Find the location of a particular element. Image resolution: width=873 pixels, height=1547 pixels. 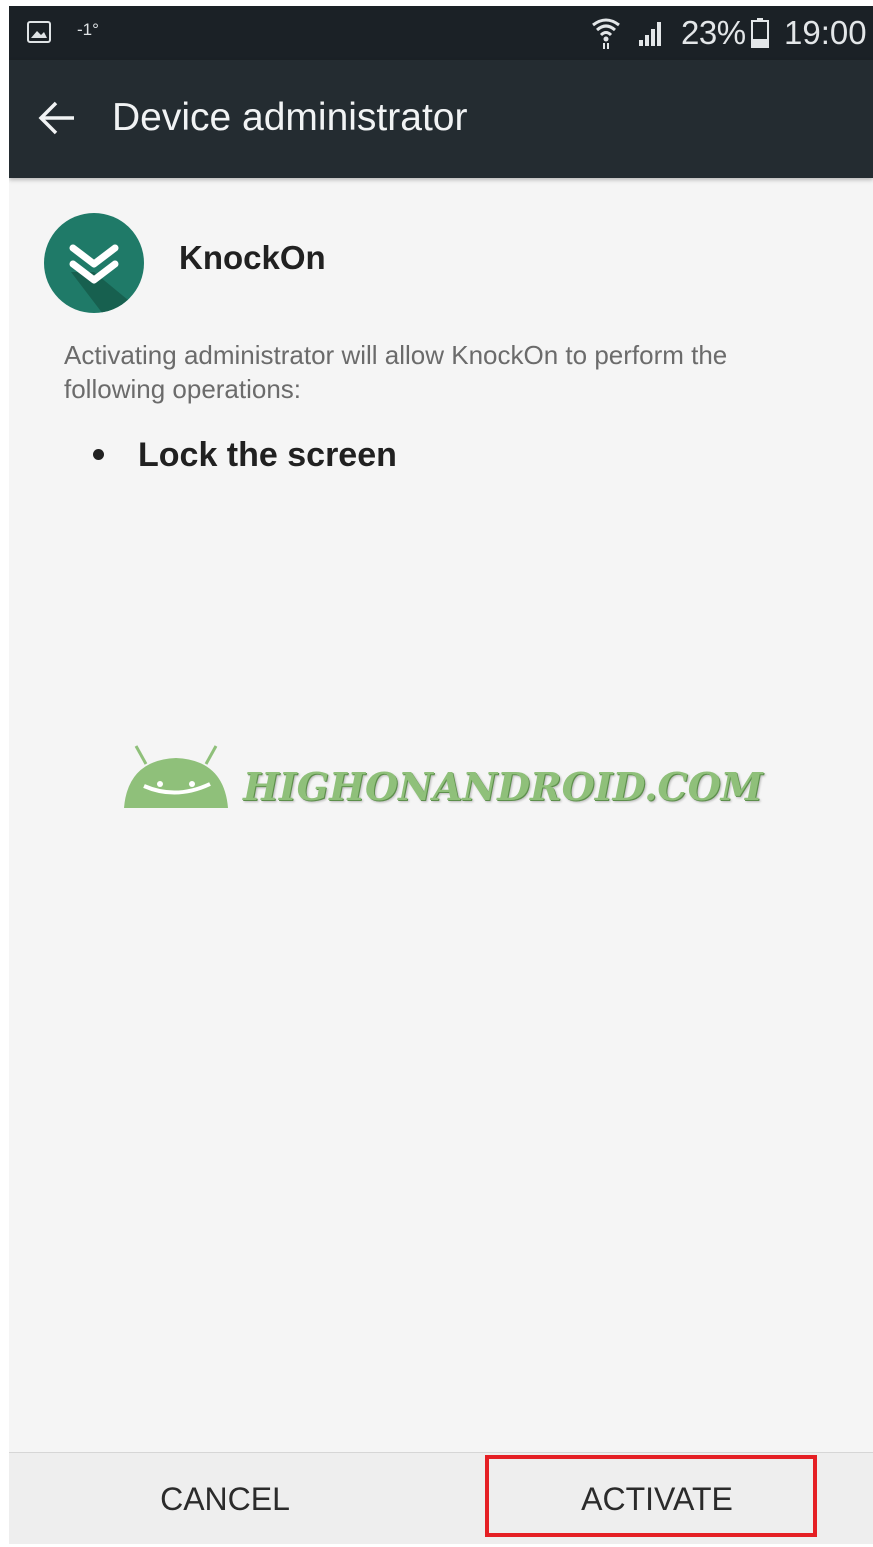

cancel-button: CANCEL is located at coordinates (225, 1498).